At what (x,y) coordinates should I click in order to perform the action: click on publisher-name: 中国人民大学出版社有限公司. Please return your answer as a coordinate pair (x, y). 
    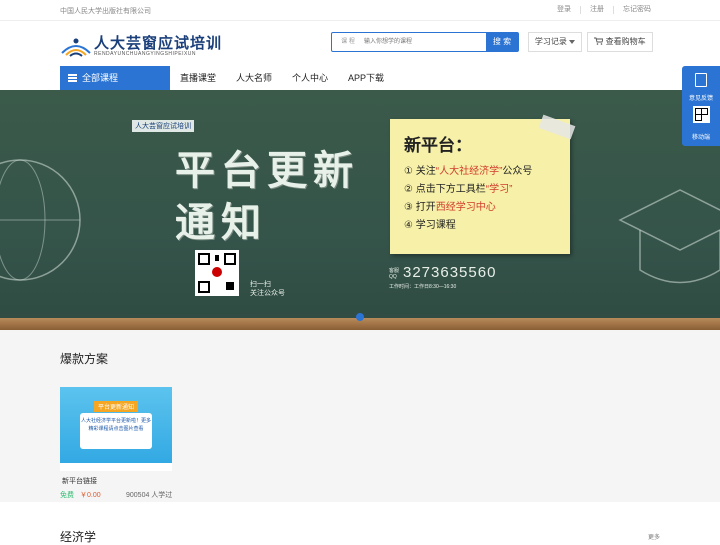
    Looking at the image, I should click on (105, 11).